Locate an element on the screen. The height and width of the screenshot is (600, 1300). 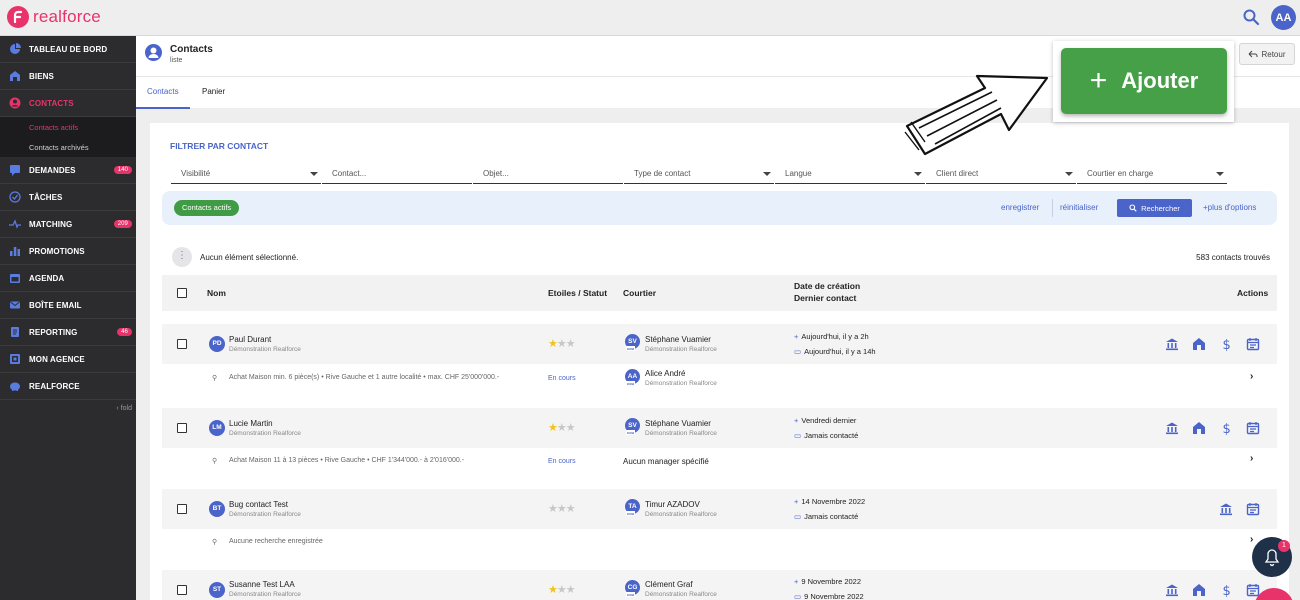
reinitialiser-link: réinitialiser is located at coordinates (1079, 207).